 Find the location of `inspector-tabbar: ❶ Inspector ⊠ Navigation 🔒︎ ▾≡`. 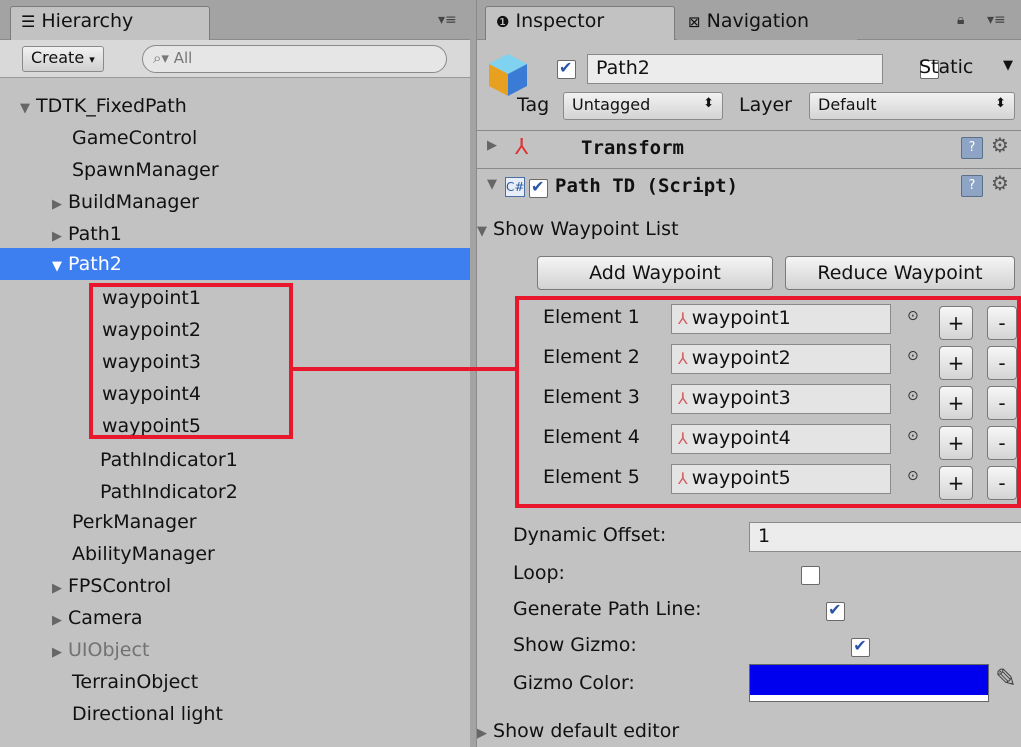

inspector-tabbar: ❶ Inspector ⊠ Navigation 🔒︎ ▾≡ is located at coordinates (749, 20).